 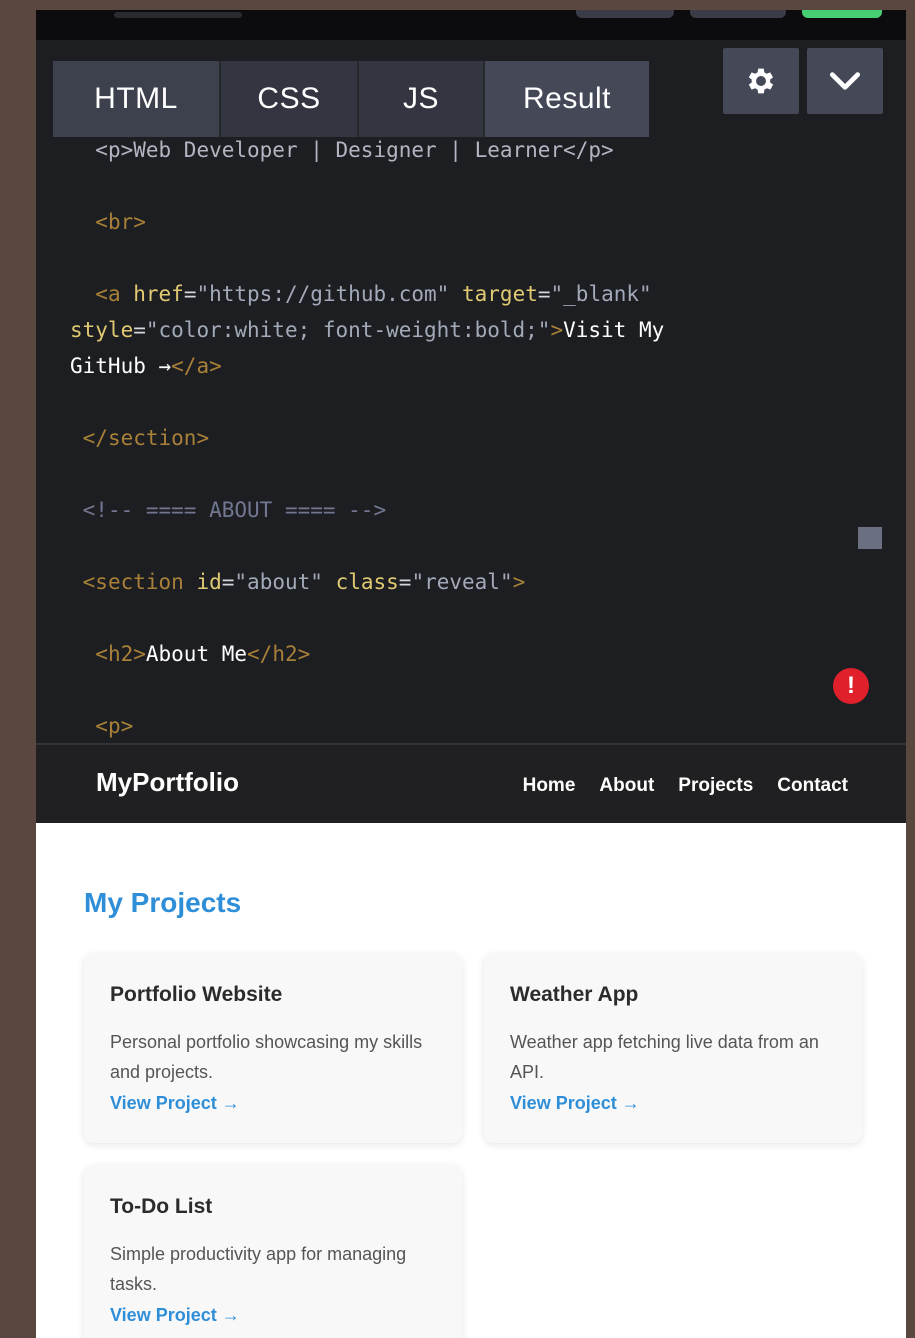 I want to click on code-tag: <h2>, so click(x=120, y=654).